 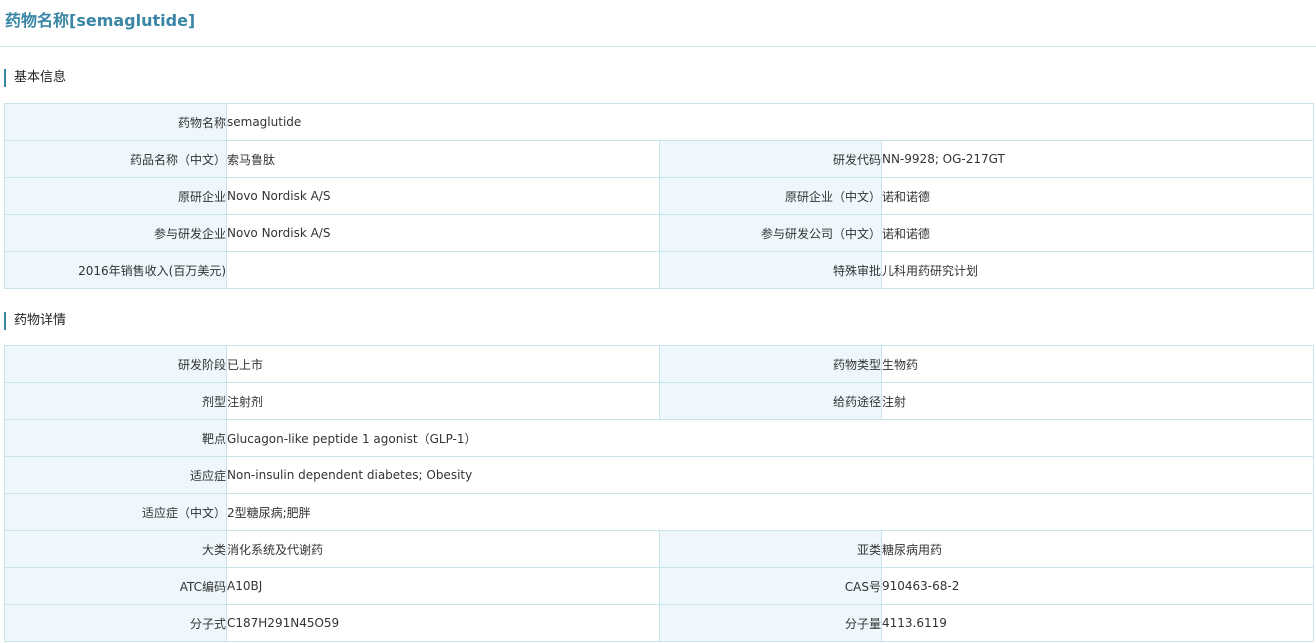 I want to click on field-value: NN-9928; OG-217GT, so click(x=1097, y=159).